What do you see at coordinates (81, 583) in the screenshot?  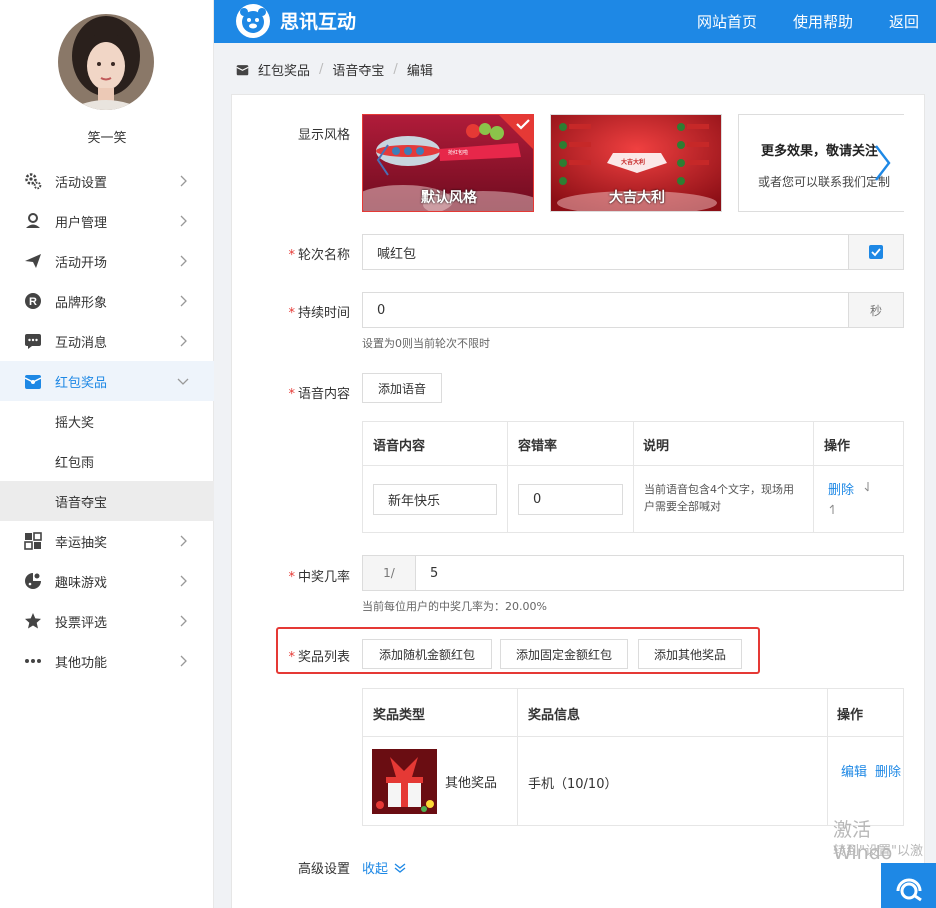 I see `sidebar-item-label: 趣味游戏` at bounding box center [81, 583].